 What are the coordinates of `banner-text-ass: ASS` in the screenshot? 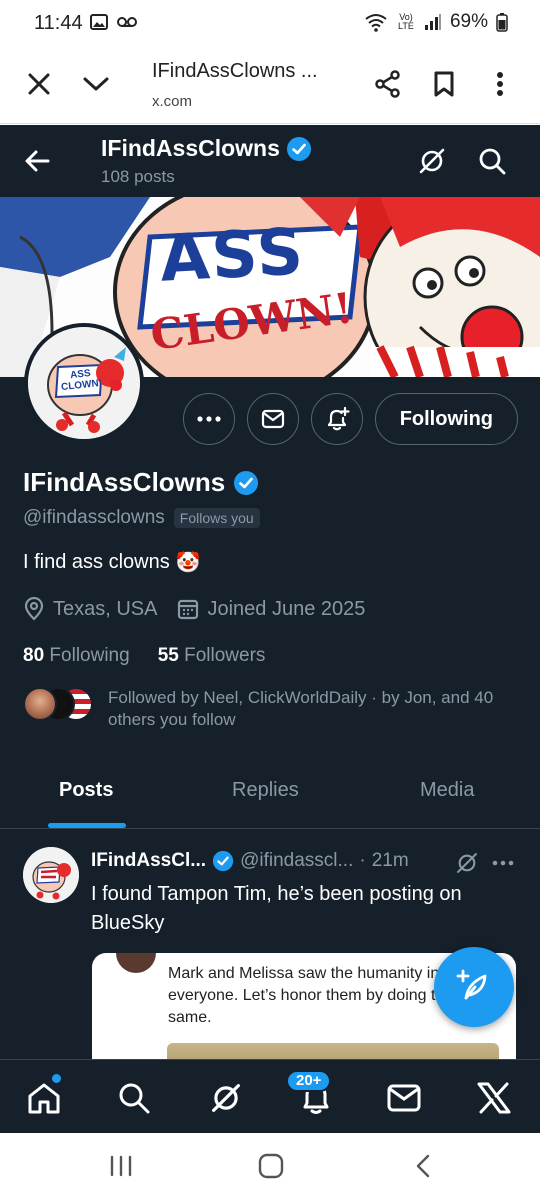 It's located at (232, 256).